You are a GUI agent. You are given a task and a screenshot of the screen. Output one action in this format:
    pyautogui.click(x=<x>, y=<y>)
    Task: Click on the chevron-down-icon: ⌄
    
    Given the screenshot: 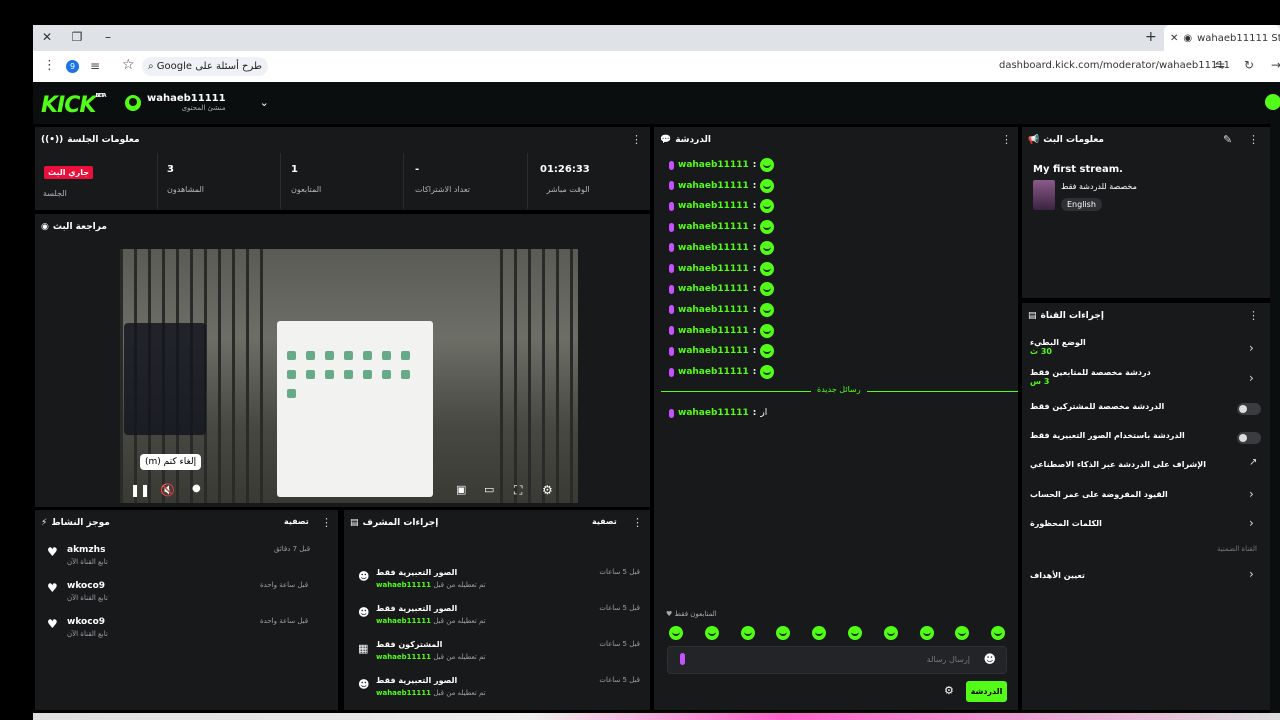 What is the action you would take?
    pyautogui.click(x=264, y=102)
    